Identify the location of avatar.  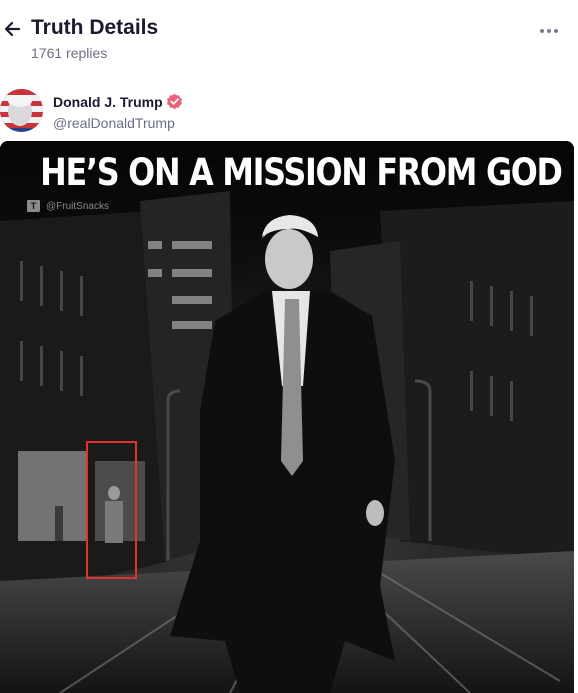
(21, 110).